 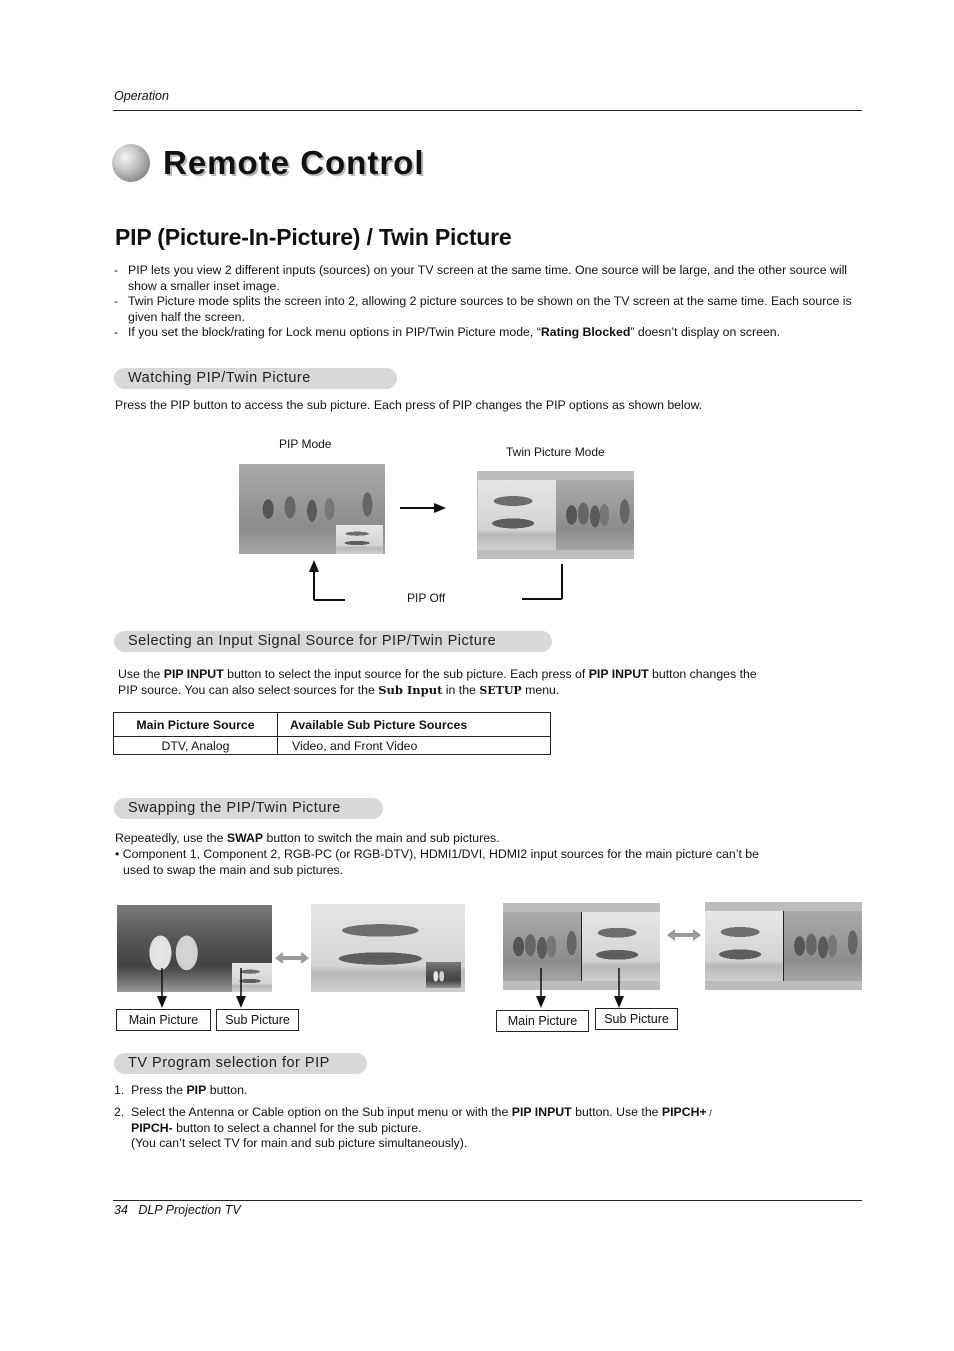 What do you see at coordinates (359, 539) in the screenshot?
I see `pip-inset-image` at bounding box center [359, 539].